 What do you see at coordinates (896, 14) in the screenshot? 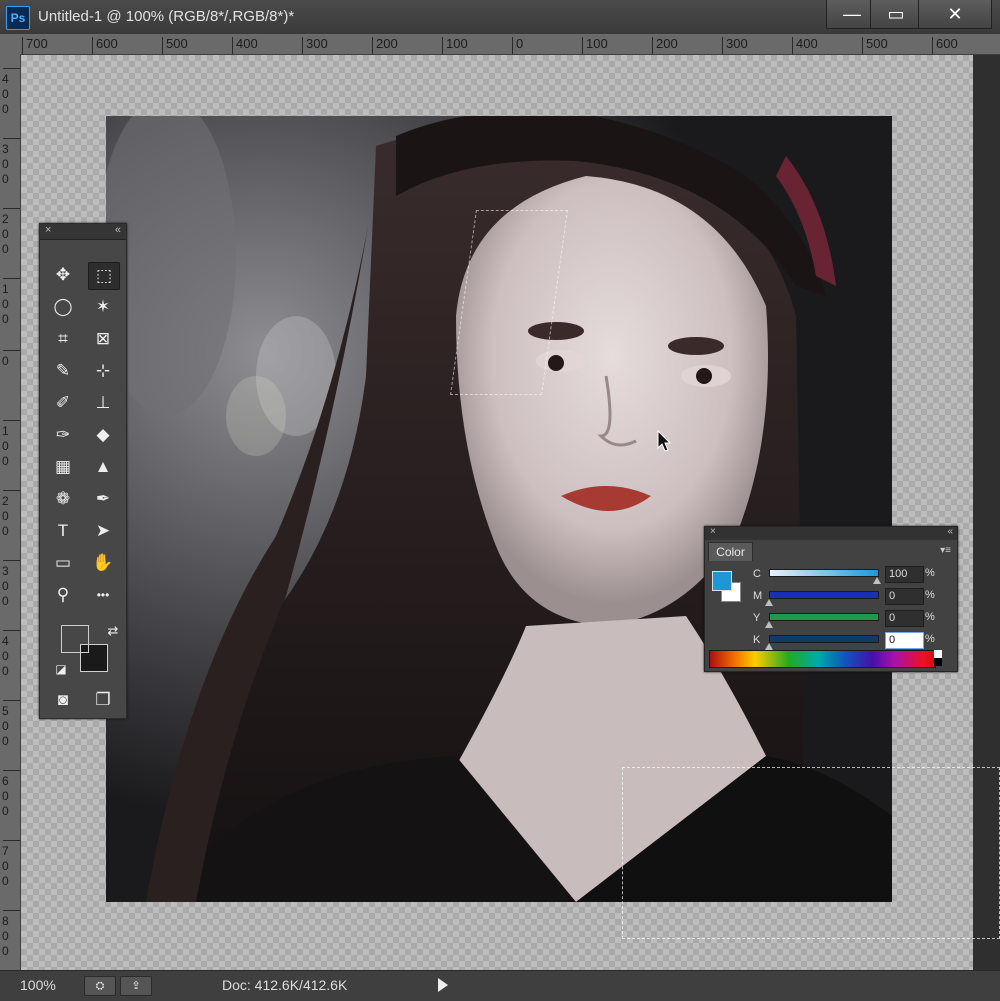
I see `maximize-button: ▭` at bounding box center [896, 14].